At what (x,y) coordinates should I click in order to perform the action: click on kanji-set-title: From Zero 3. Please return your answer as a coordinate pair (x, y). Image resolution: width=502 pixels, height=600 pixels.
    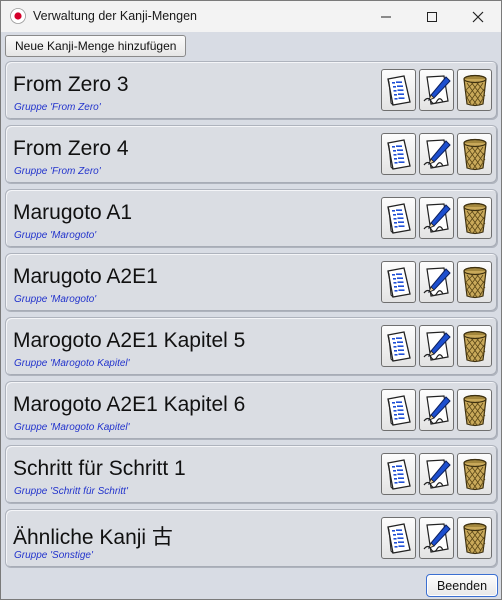
    Looking at the image, I should click on (71, 84).